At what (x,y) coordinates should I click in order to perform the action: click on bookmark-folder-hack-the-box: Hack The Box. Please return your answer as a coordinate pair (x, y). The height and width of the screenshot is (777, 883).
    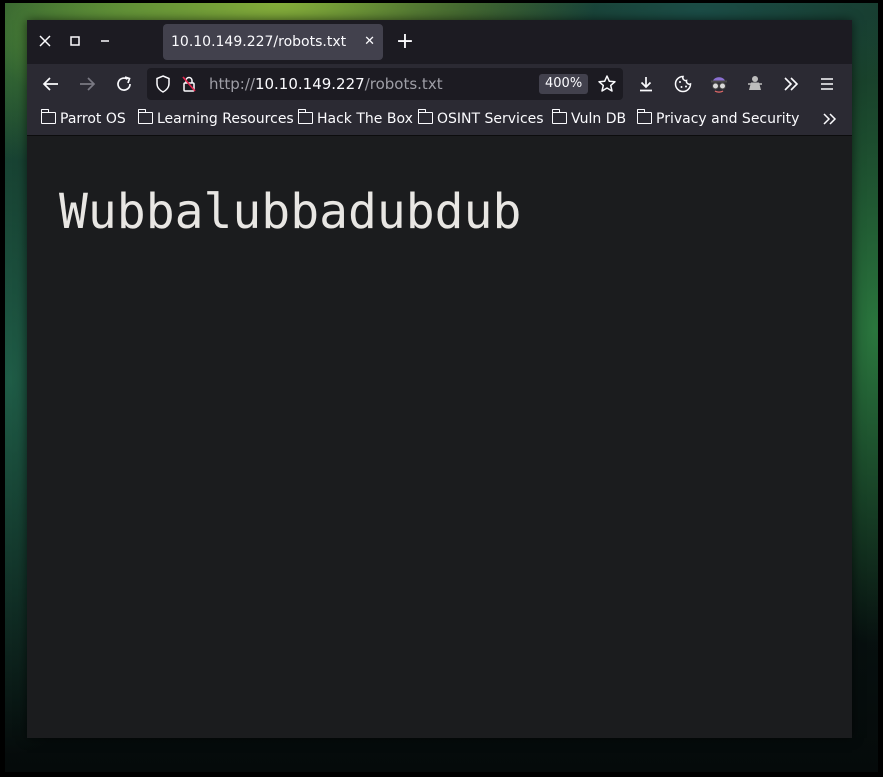
    Looking at the image, I should click on (355, 119).